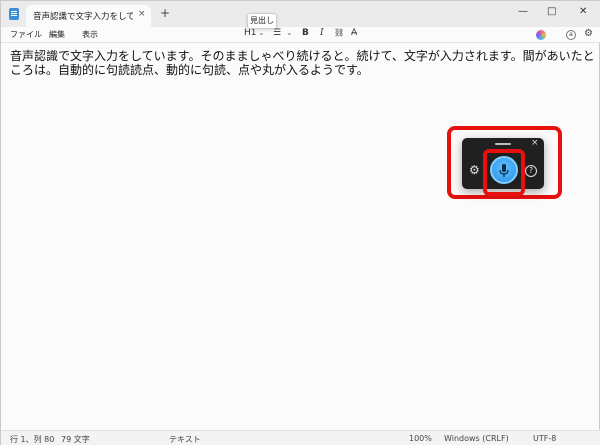  I want to click on heading-button: H1, so click(250, 33).